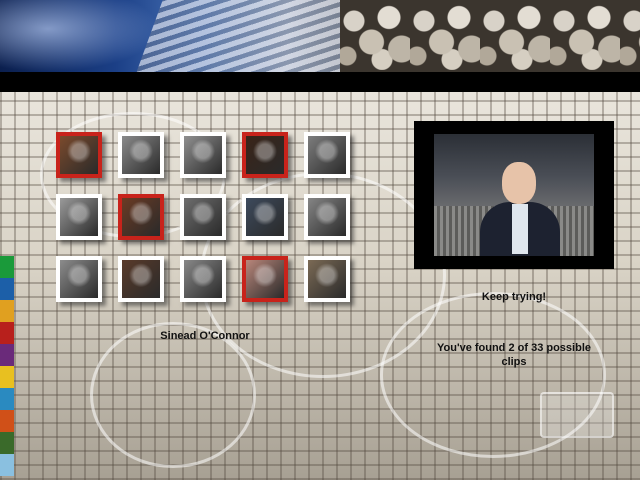  Describe the element at coordinates (490, 36) in the screenshot. I see `banner-rocks` at that location.